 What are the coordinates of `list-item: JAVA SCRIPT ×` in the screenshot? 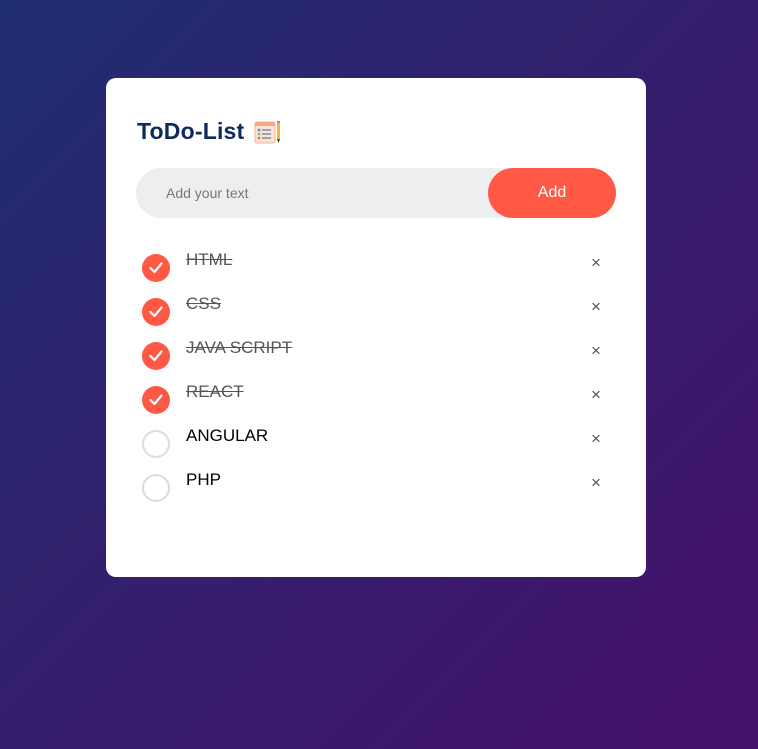 It's located at (377, 362).